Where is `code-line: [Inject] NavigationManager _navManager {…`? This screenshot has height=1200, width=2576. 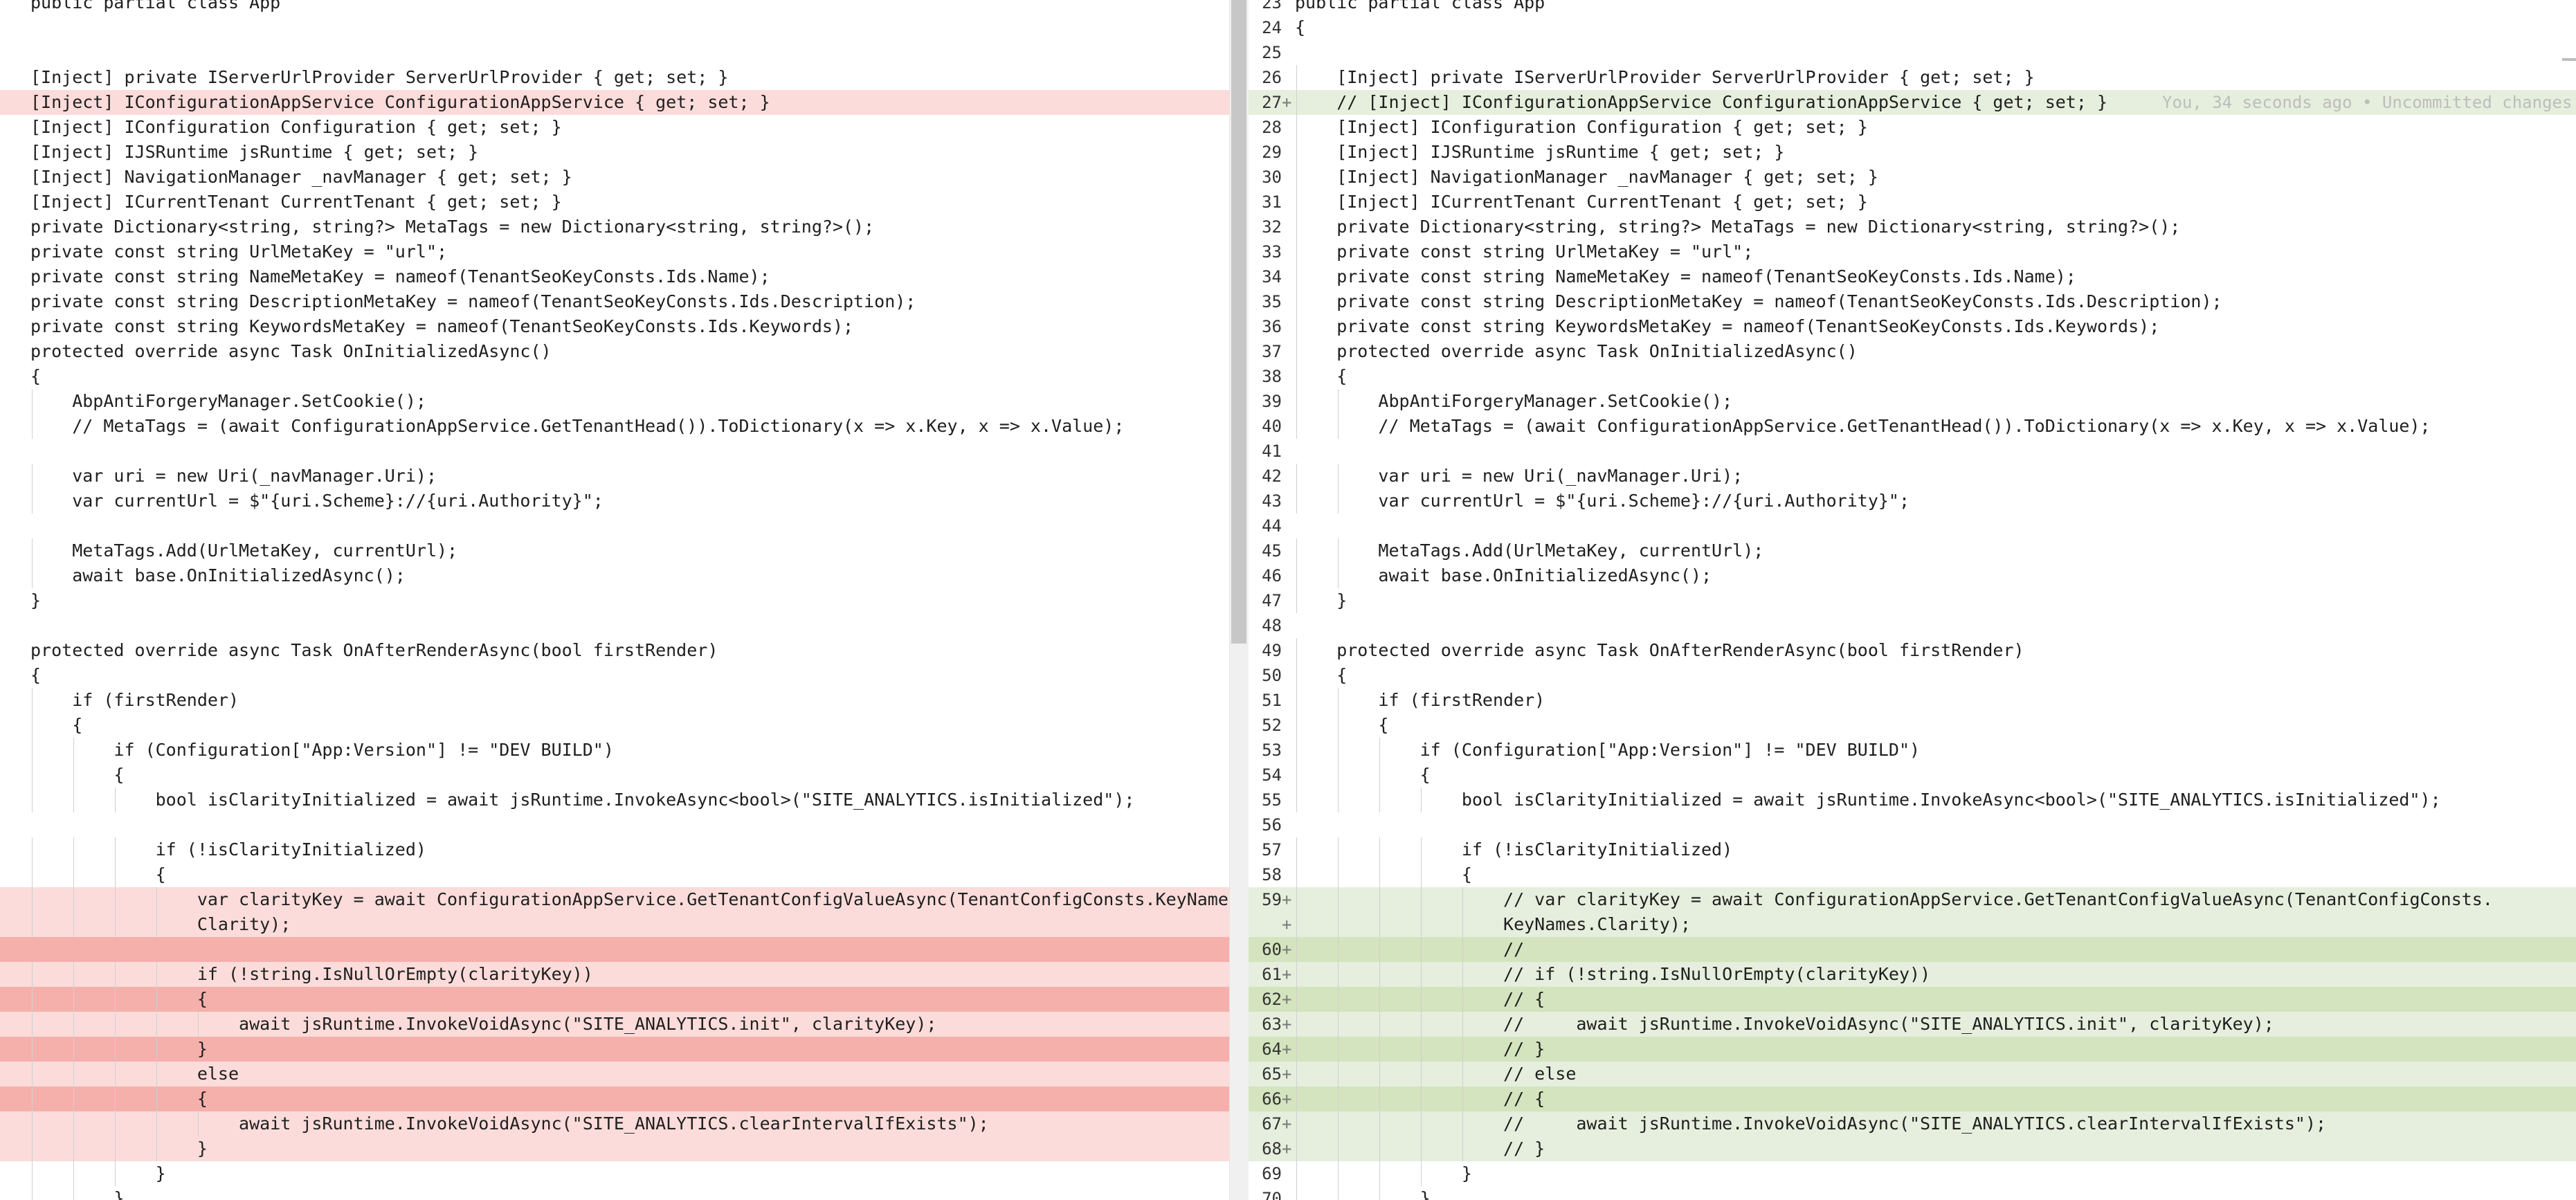 code-line: [Inject] NavigationManager _navManager {… is located at coordinates (614, 177).